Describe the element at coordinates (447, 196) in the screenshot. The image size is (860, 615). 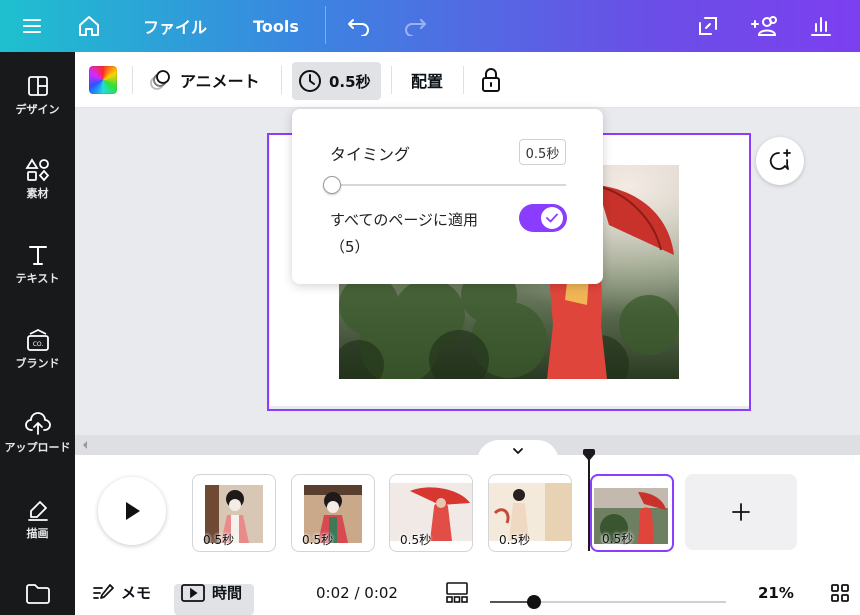
I see `timing-popover: タイミング 0.5秒 すべてのページに適用 （5）` at that location.